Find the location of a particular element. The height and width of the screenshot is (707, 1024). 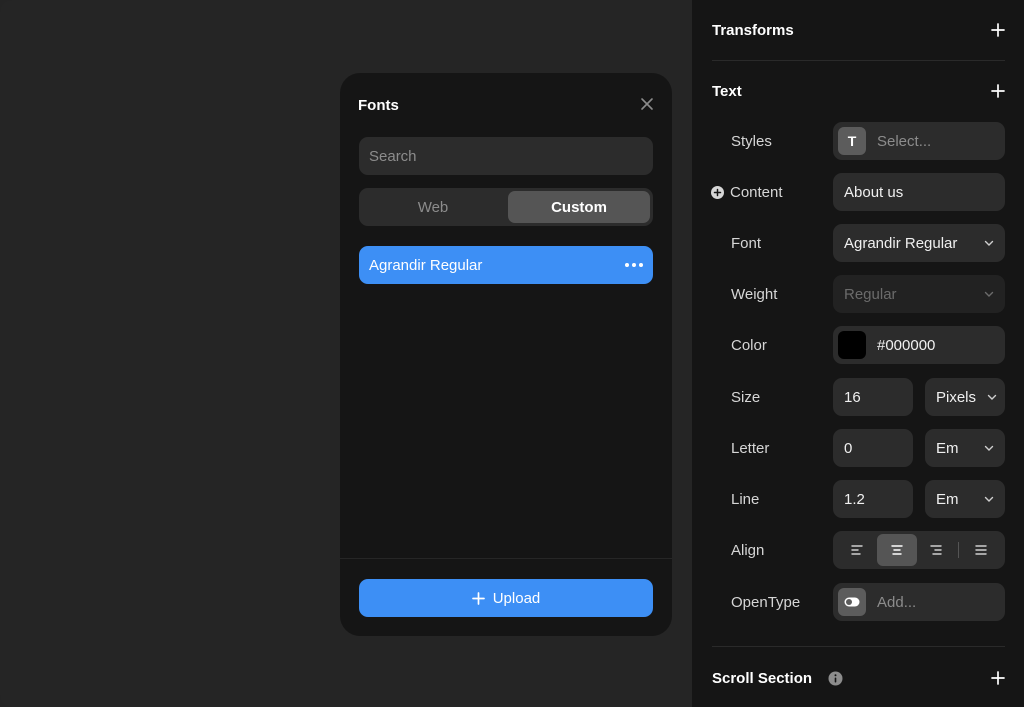

color-input: #000000 is located at coordinates (919, 345).